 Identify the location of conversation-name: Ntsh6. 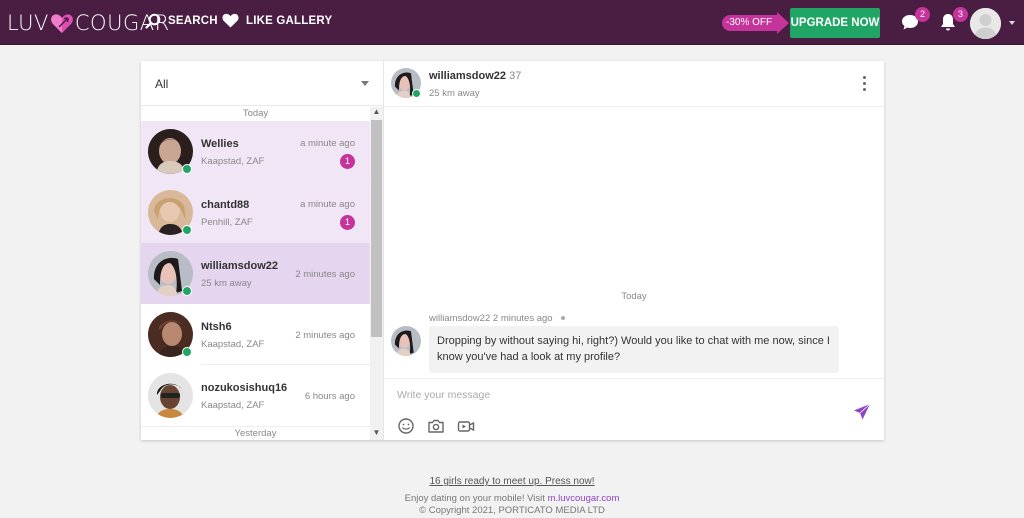
(216, 327).